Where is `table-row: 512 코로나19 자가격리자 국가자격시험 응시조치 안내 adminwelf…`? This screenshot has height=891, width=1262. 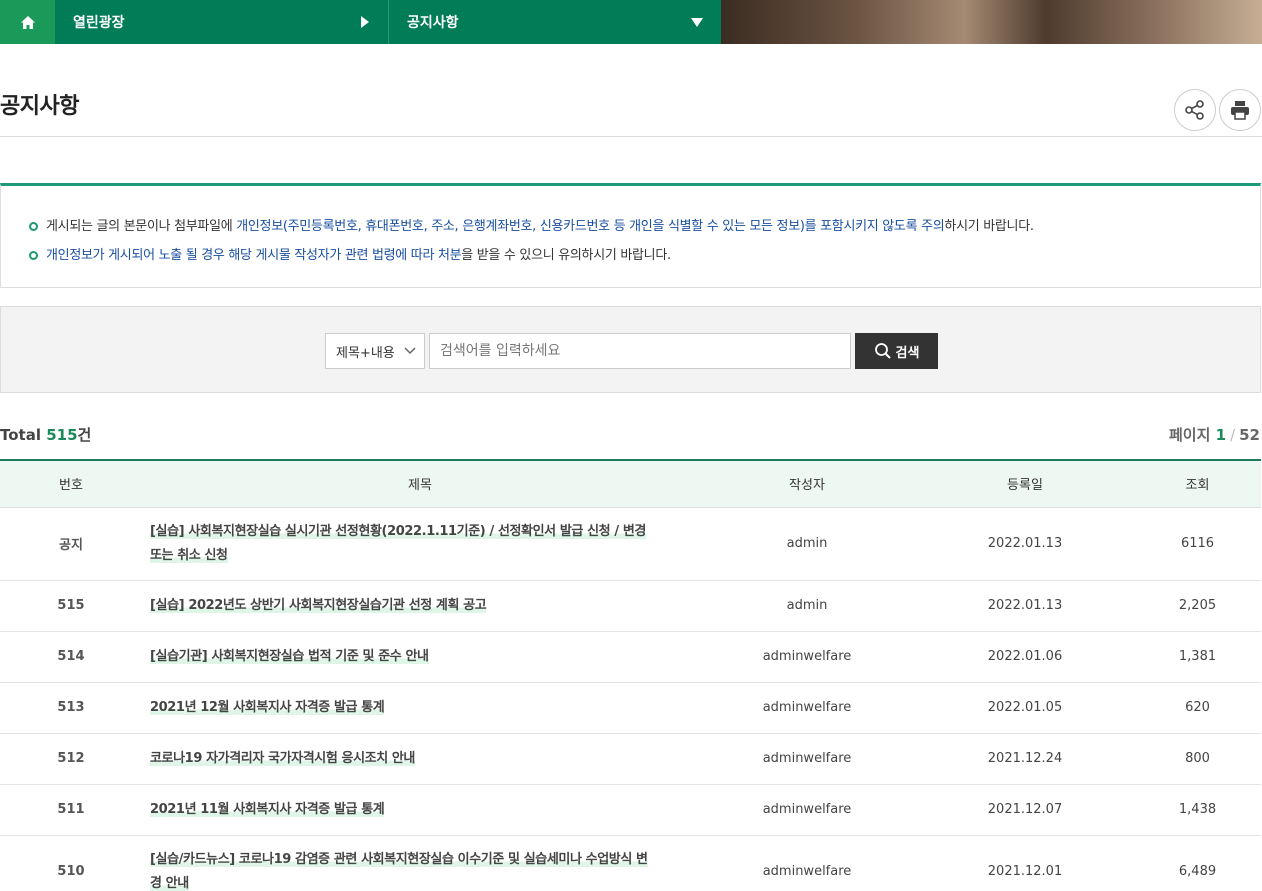
table-row: 512 코로나19 자가격리자 국가자격시험 응시조치 안내 adminwelf… is located at coordinates (630, 759).